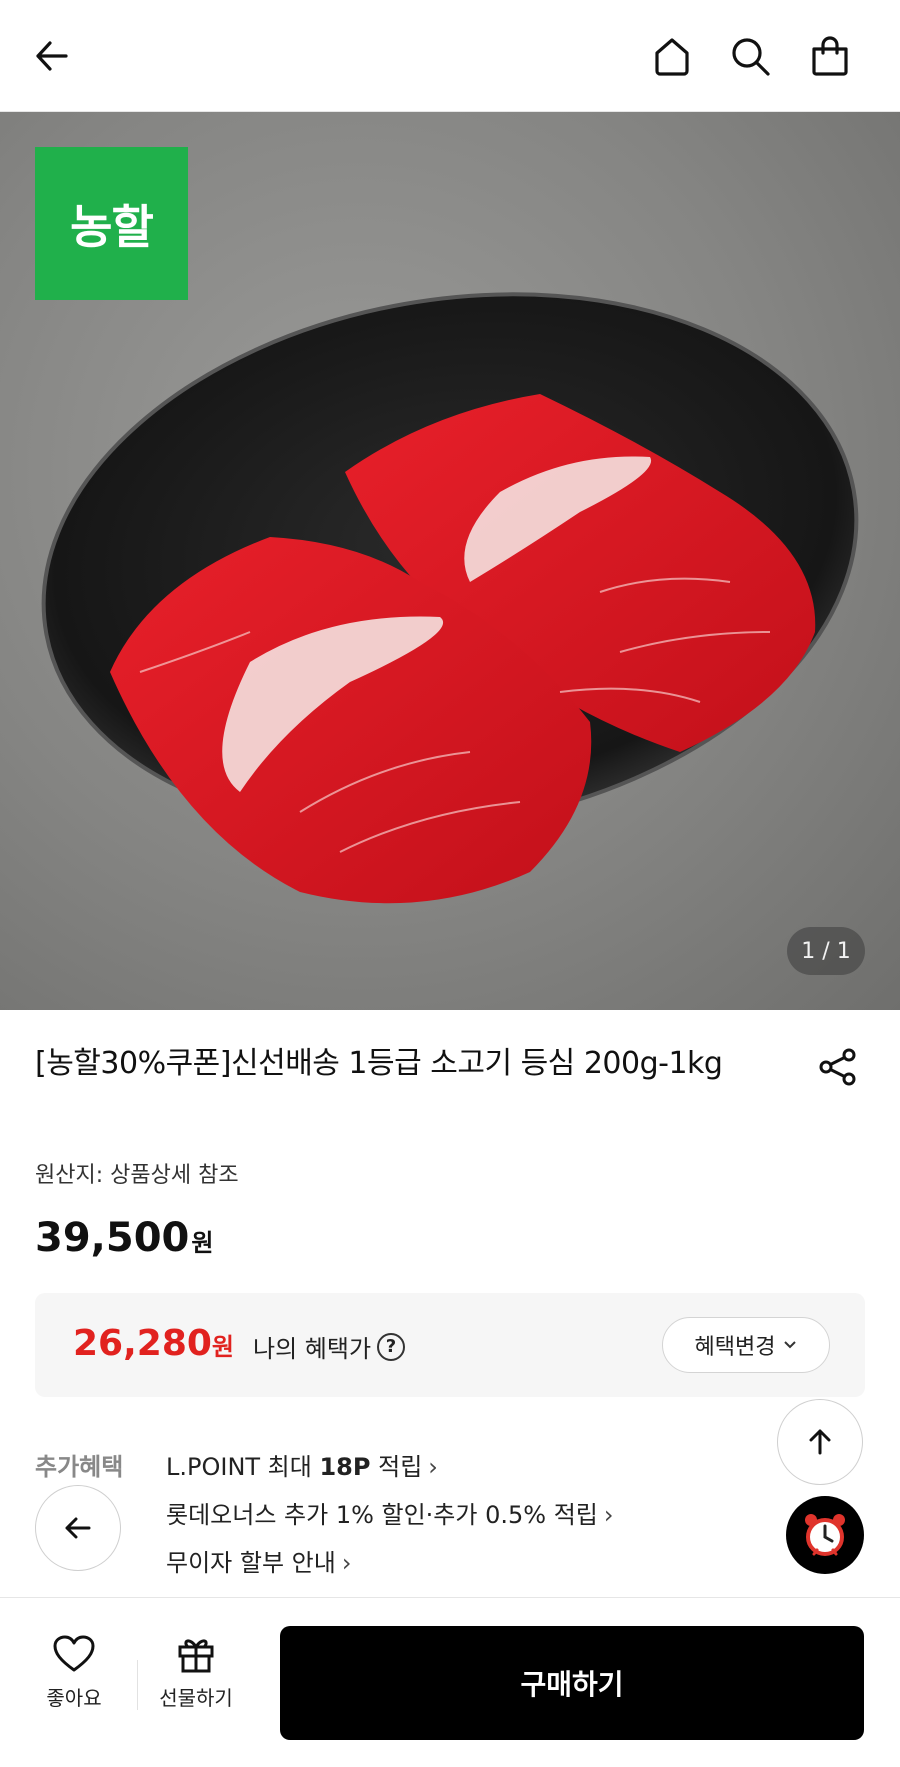 The width and height of the screenshot is (900, 1767). Describe the element at coordinates (137, 1685) in the screenshot. I see `divider` at that location.